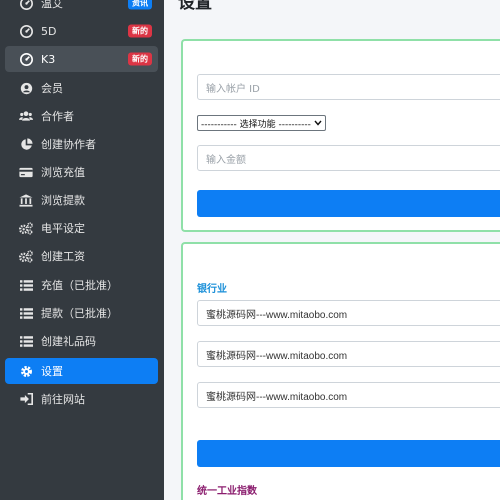 The width and height of the screenshot is (500, 500). What do you see at coordinates (195, 6) in the screenshot?
I see `page-title: 设置` at bounding box center [195, 6].